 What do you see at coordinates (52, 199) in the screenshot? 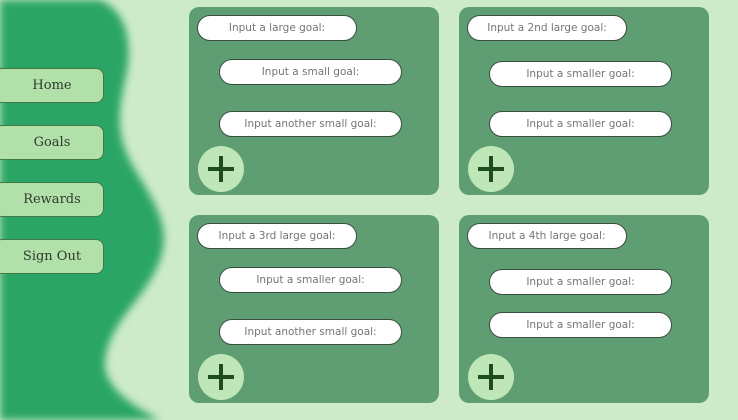
I see `nav-rewards-button: Rewards` at bounding box center [52, 199].